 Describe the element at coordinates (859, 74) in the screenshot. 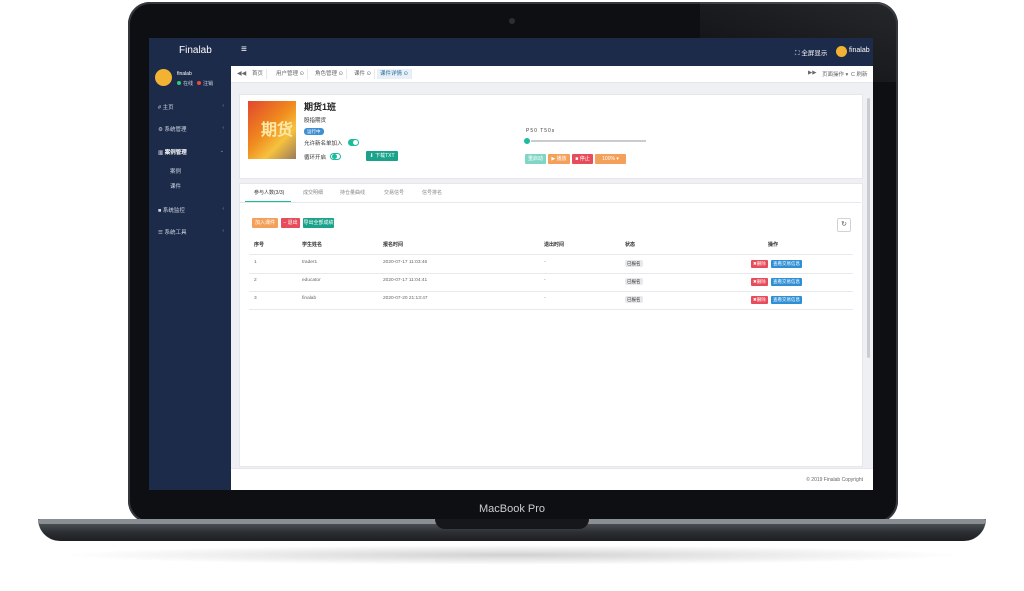

I see `refresh-tab-button: C 刷新` at that location.